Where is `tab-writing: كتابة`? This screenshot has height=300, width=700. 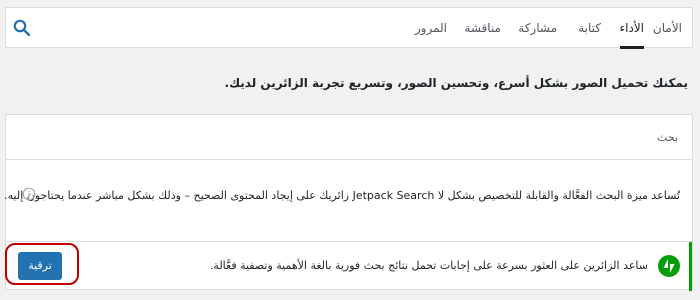
tab-writing: كتابة is located at coordinates (589, 28).